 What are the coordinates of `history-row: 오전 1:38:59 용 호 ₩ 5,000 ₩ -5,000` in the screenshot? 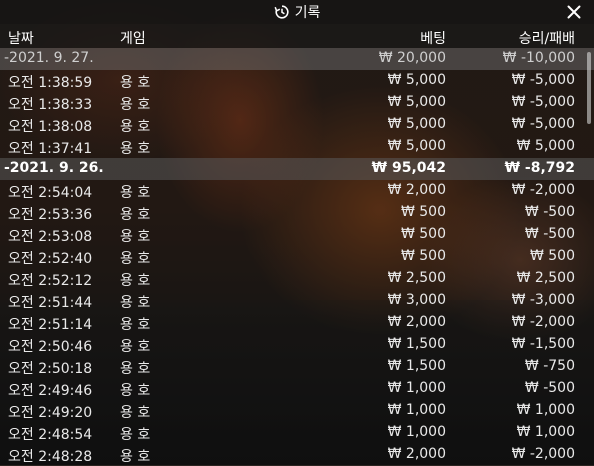 It's located at (297, 81).